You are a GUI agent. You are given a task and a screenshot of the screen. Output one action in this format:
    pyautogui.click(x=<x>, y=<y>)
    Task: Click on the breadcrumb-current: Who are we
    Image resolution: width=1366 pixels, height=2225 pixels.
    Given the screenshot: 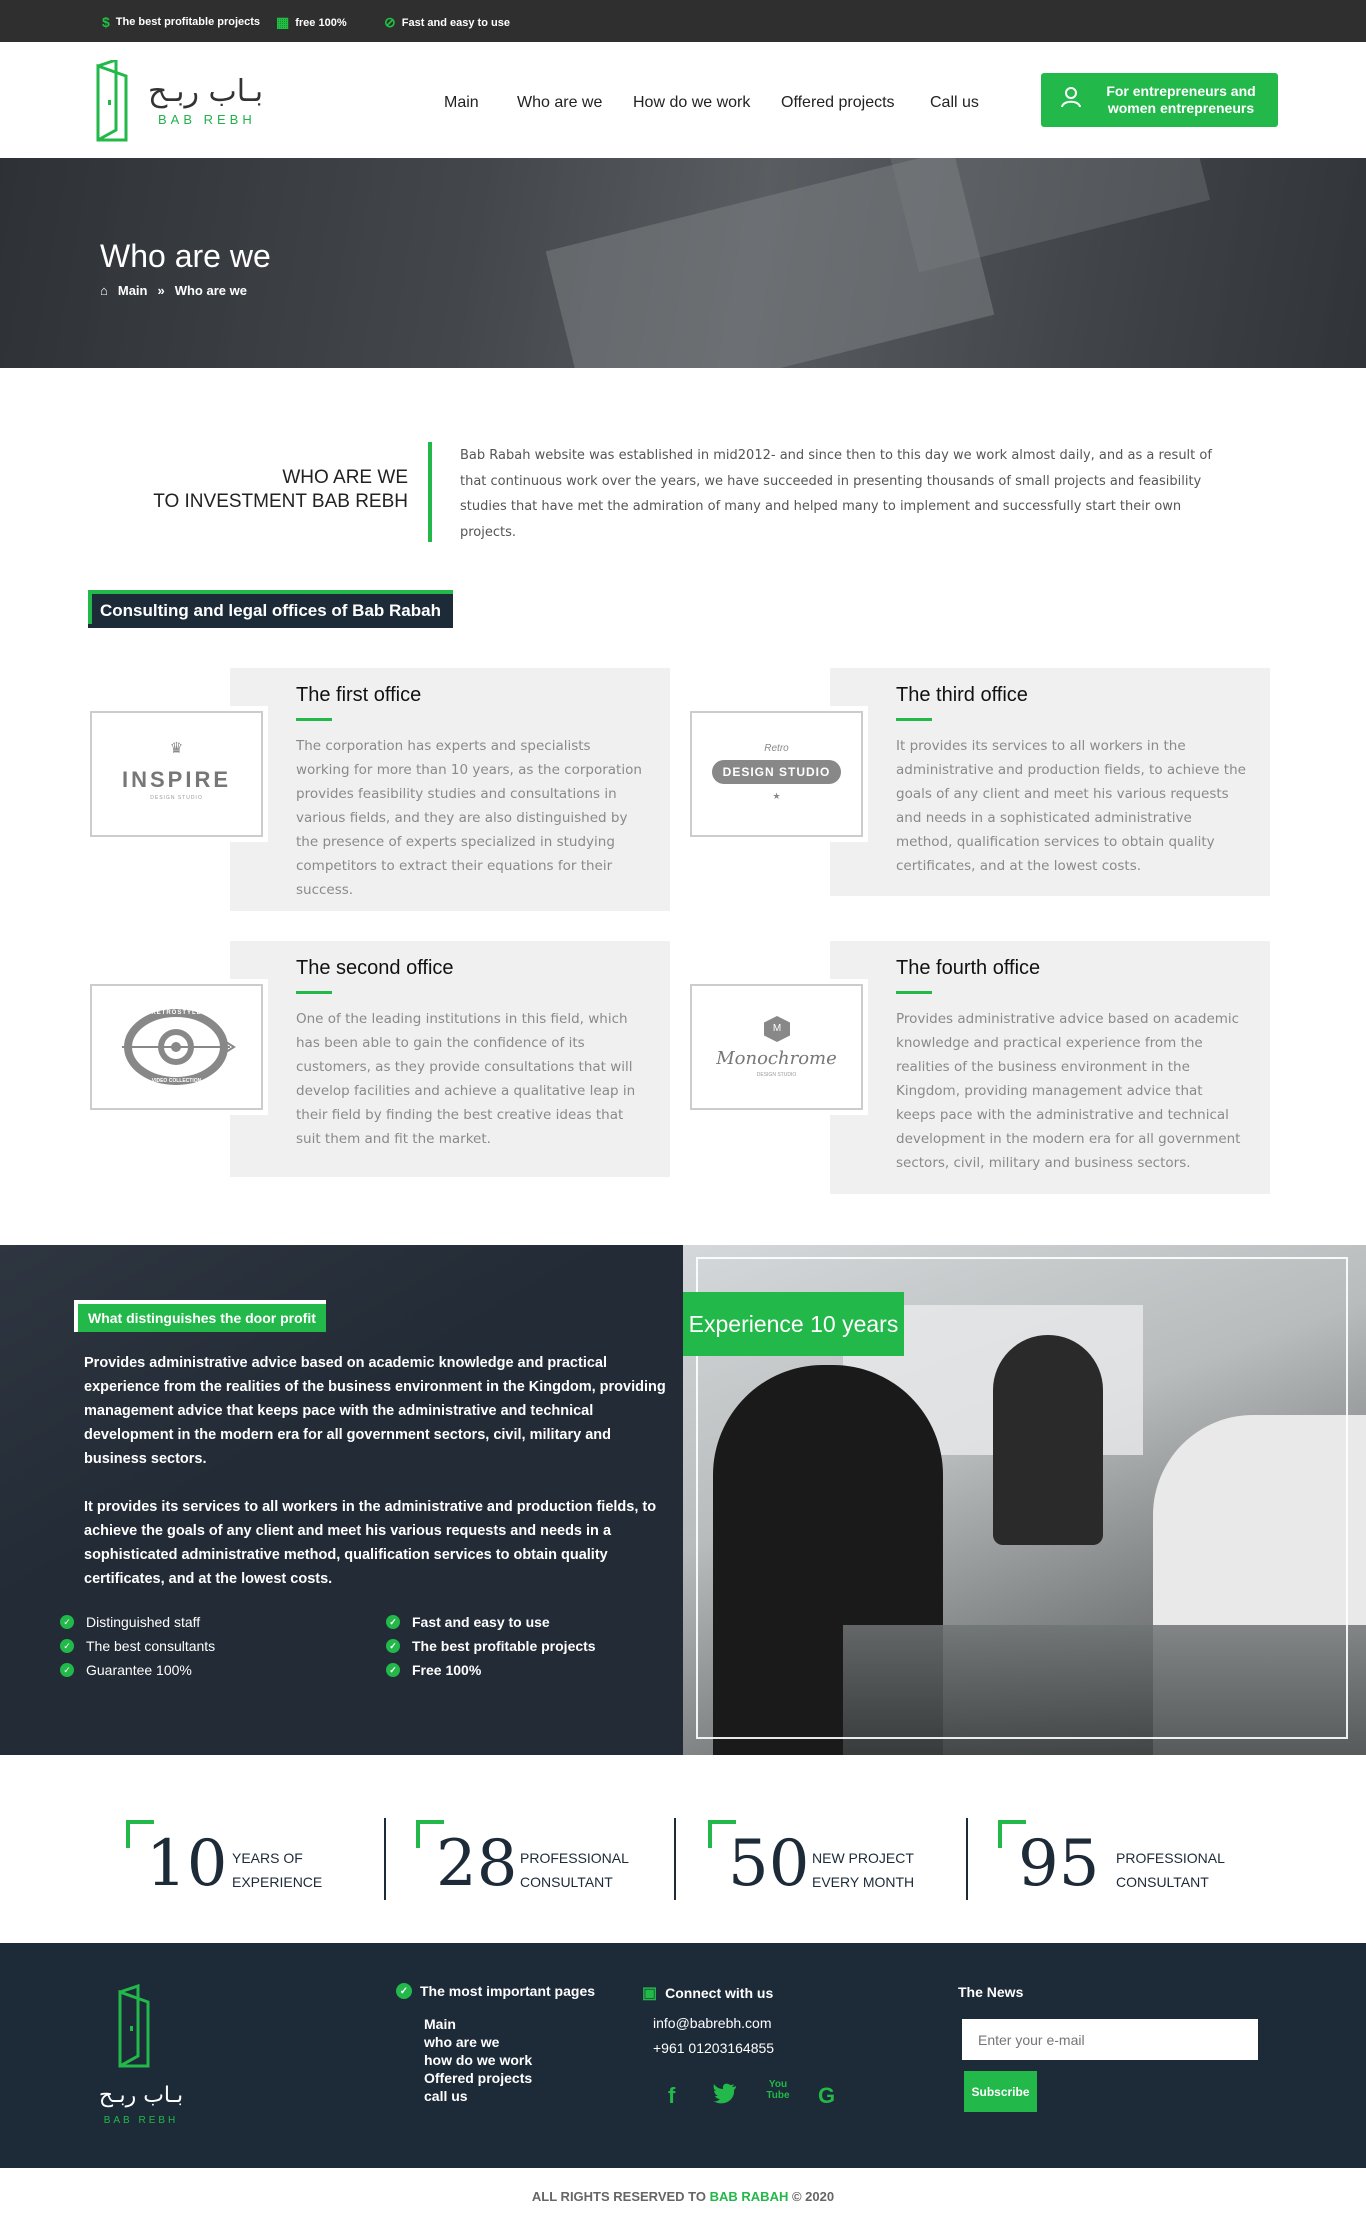 What is the action you would take?
    pyautogui.click(x=210, y=290)
    